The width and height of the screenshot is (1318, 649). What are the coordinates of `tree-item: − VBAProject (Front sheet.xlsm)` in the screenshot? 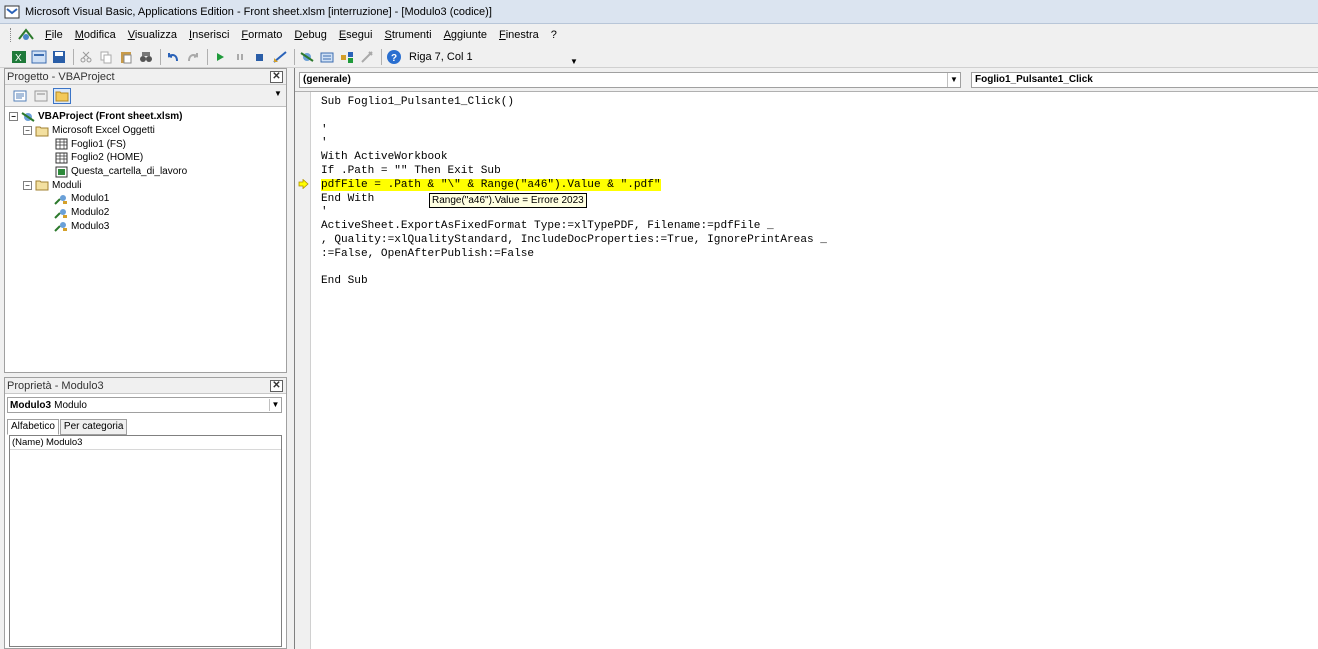 It's located at (145, 117).